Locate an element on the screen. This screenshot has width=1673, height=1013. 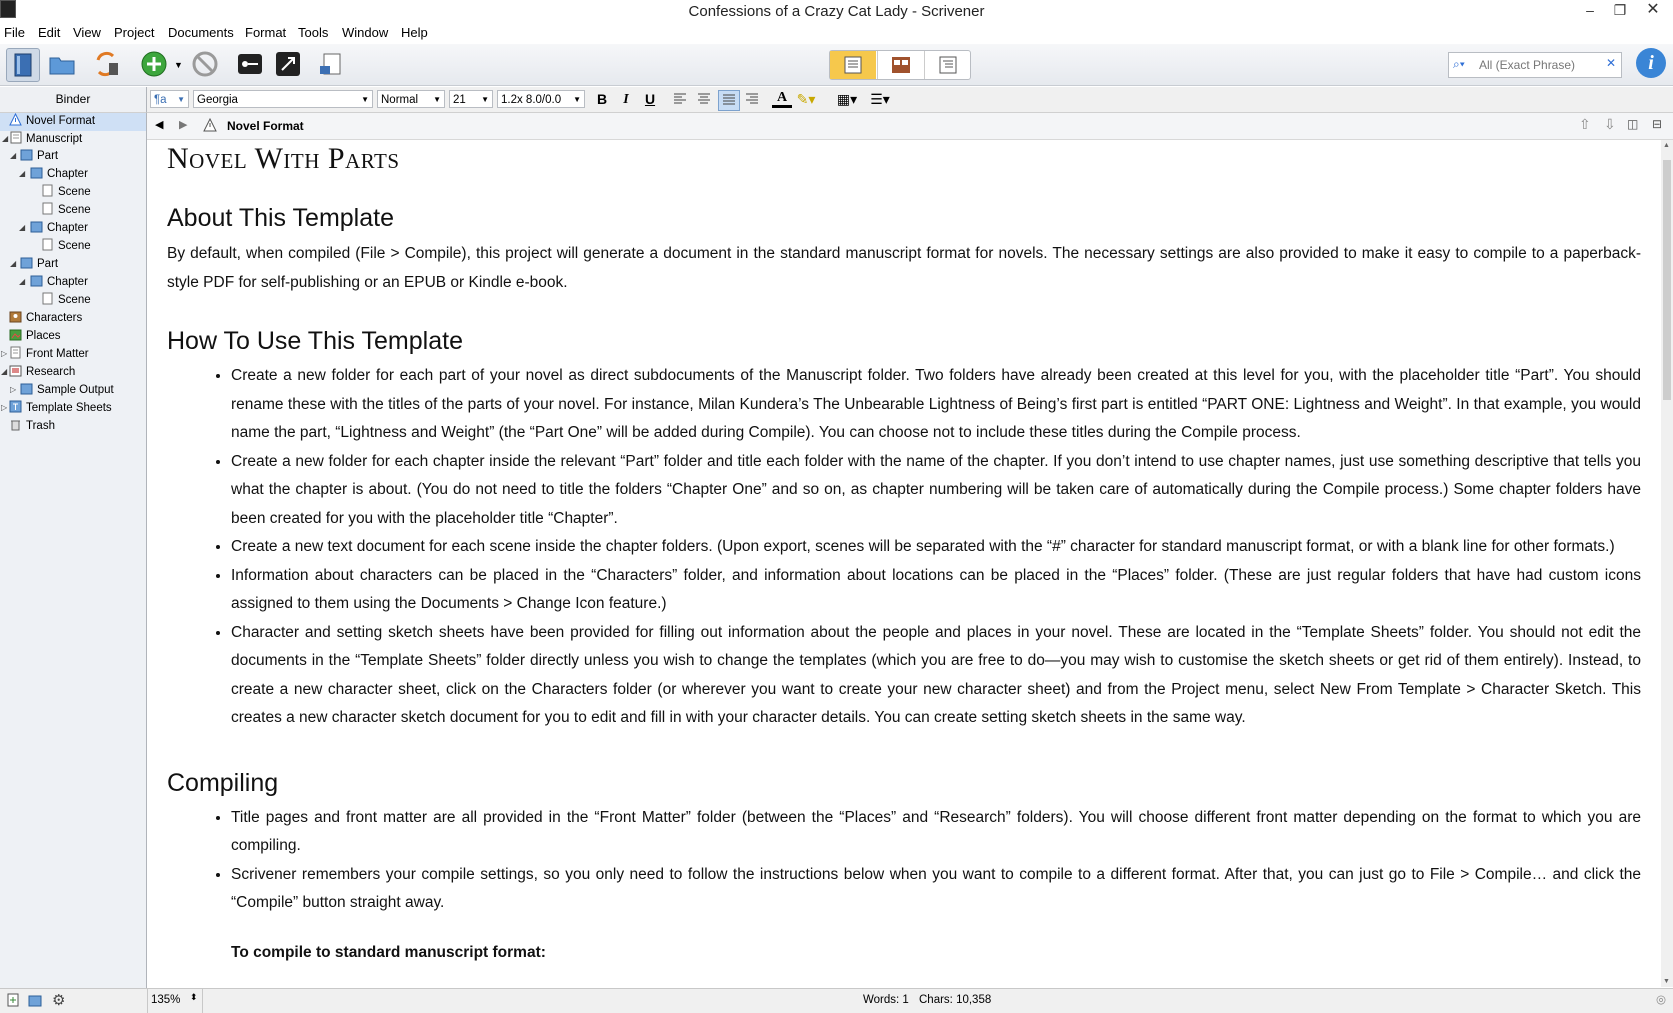
target-icon: ◎ is located at coordinates (1661, 999).